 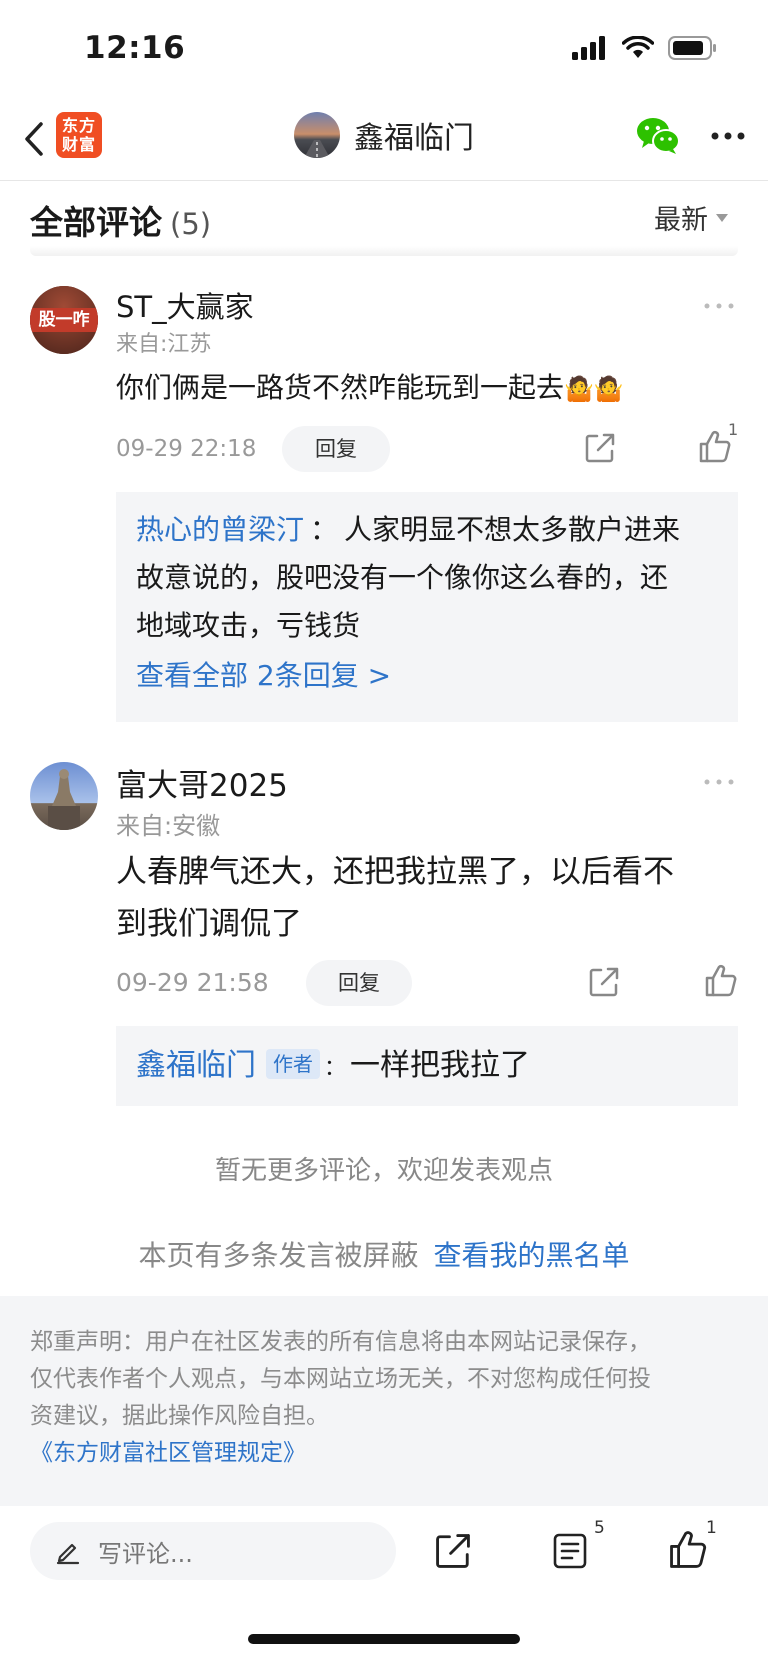 I want to click on disclaimer-line3: 资建议，据此操作风险自担。, so click(x=179, y=1416).